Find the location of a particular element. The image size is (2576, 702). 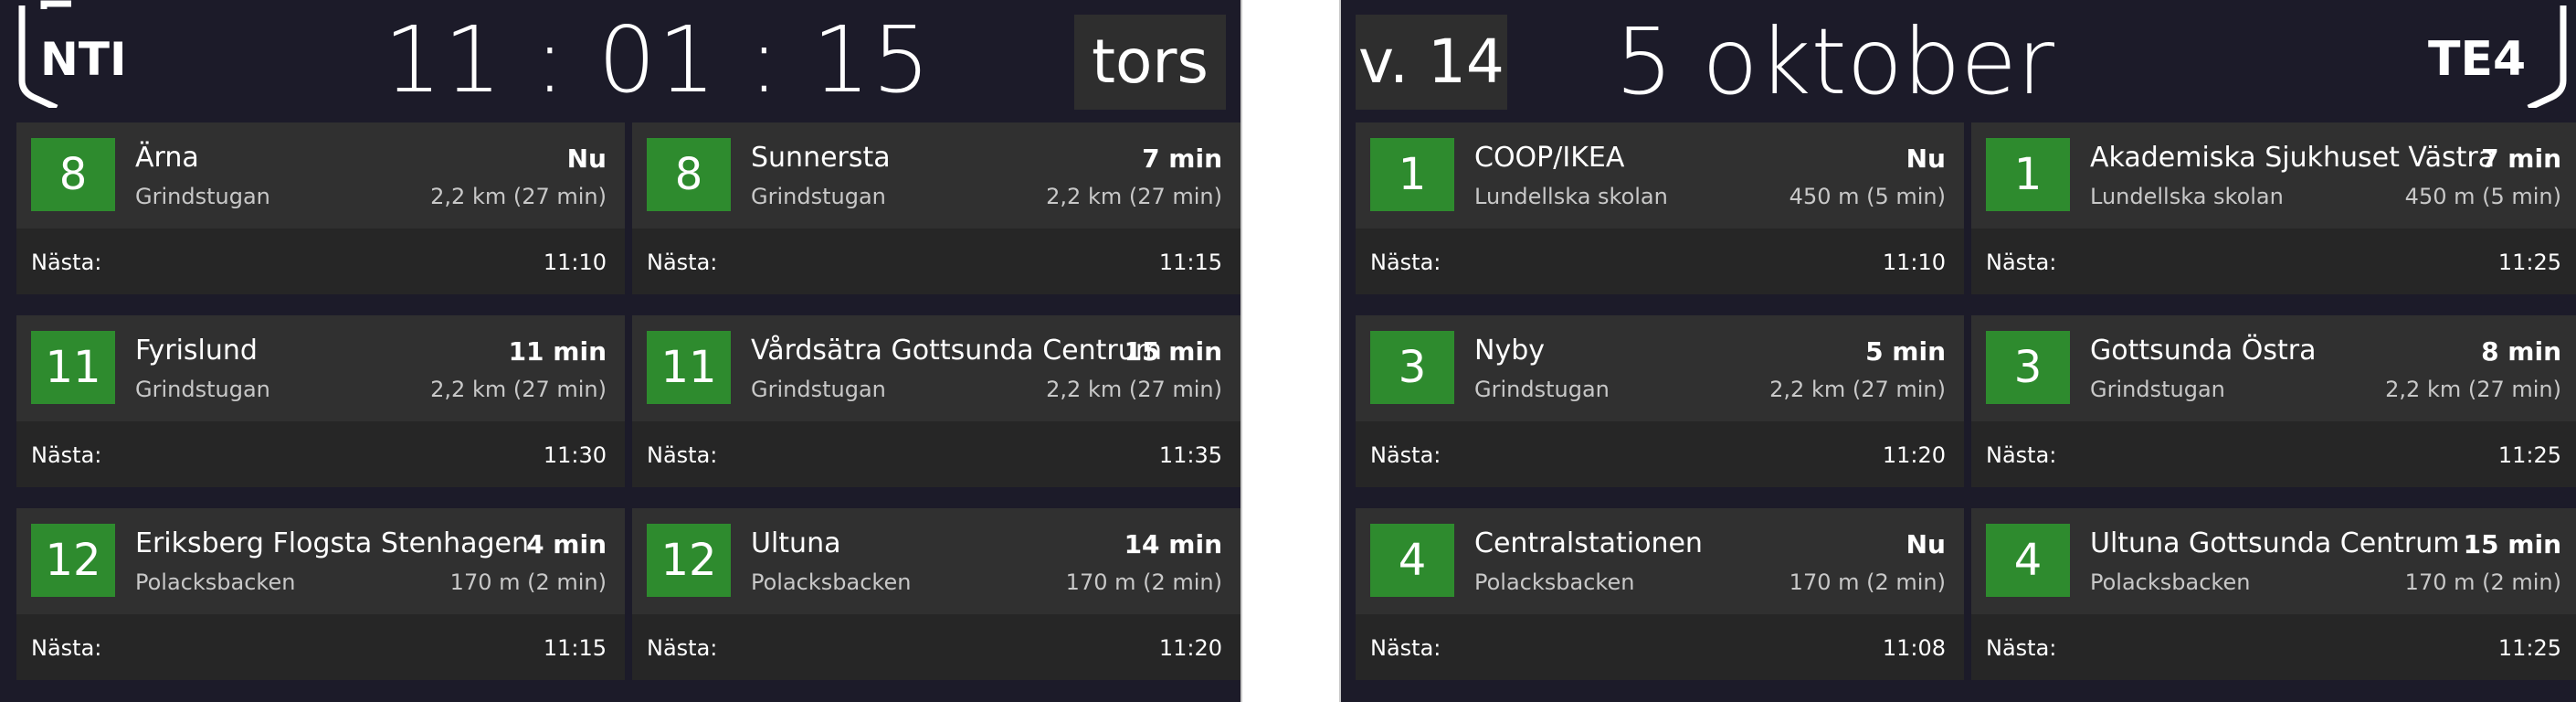

next-departure: 11:08 is located at coordinates (1914, 648).